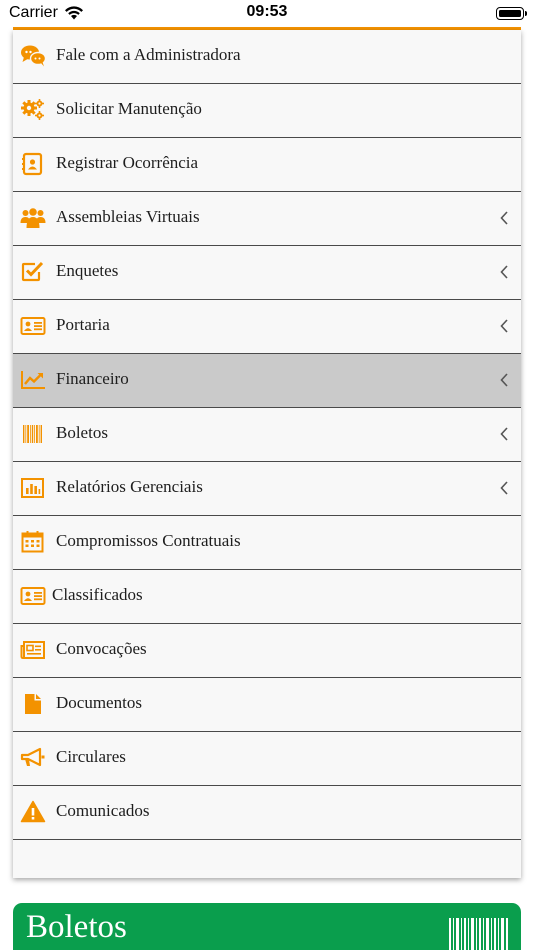 This screenshot has width=534, height=950. Describe the element at coordinates (267, 57) in the screenshot. I see `menu-item-fale-com-a-administradora: Fale com a Administradora` at that location.